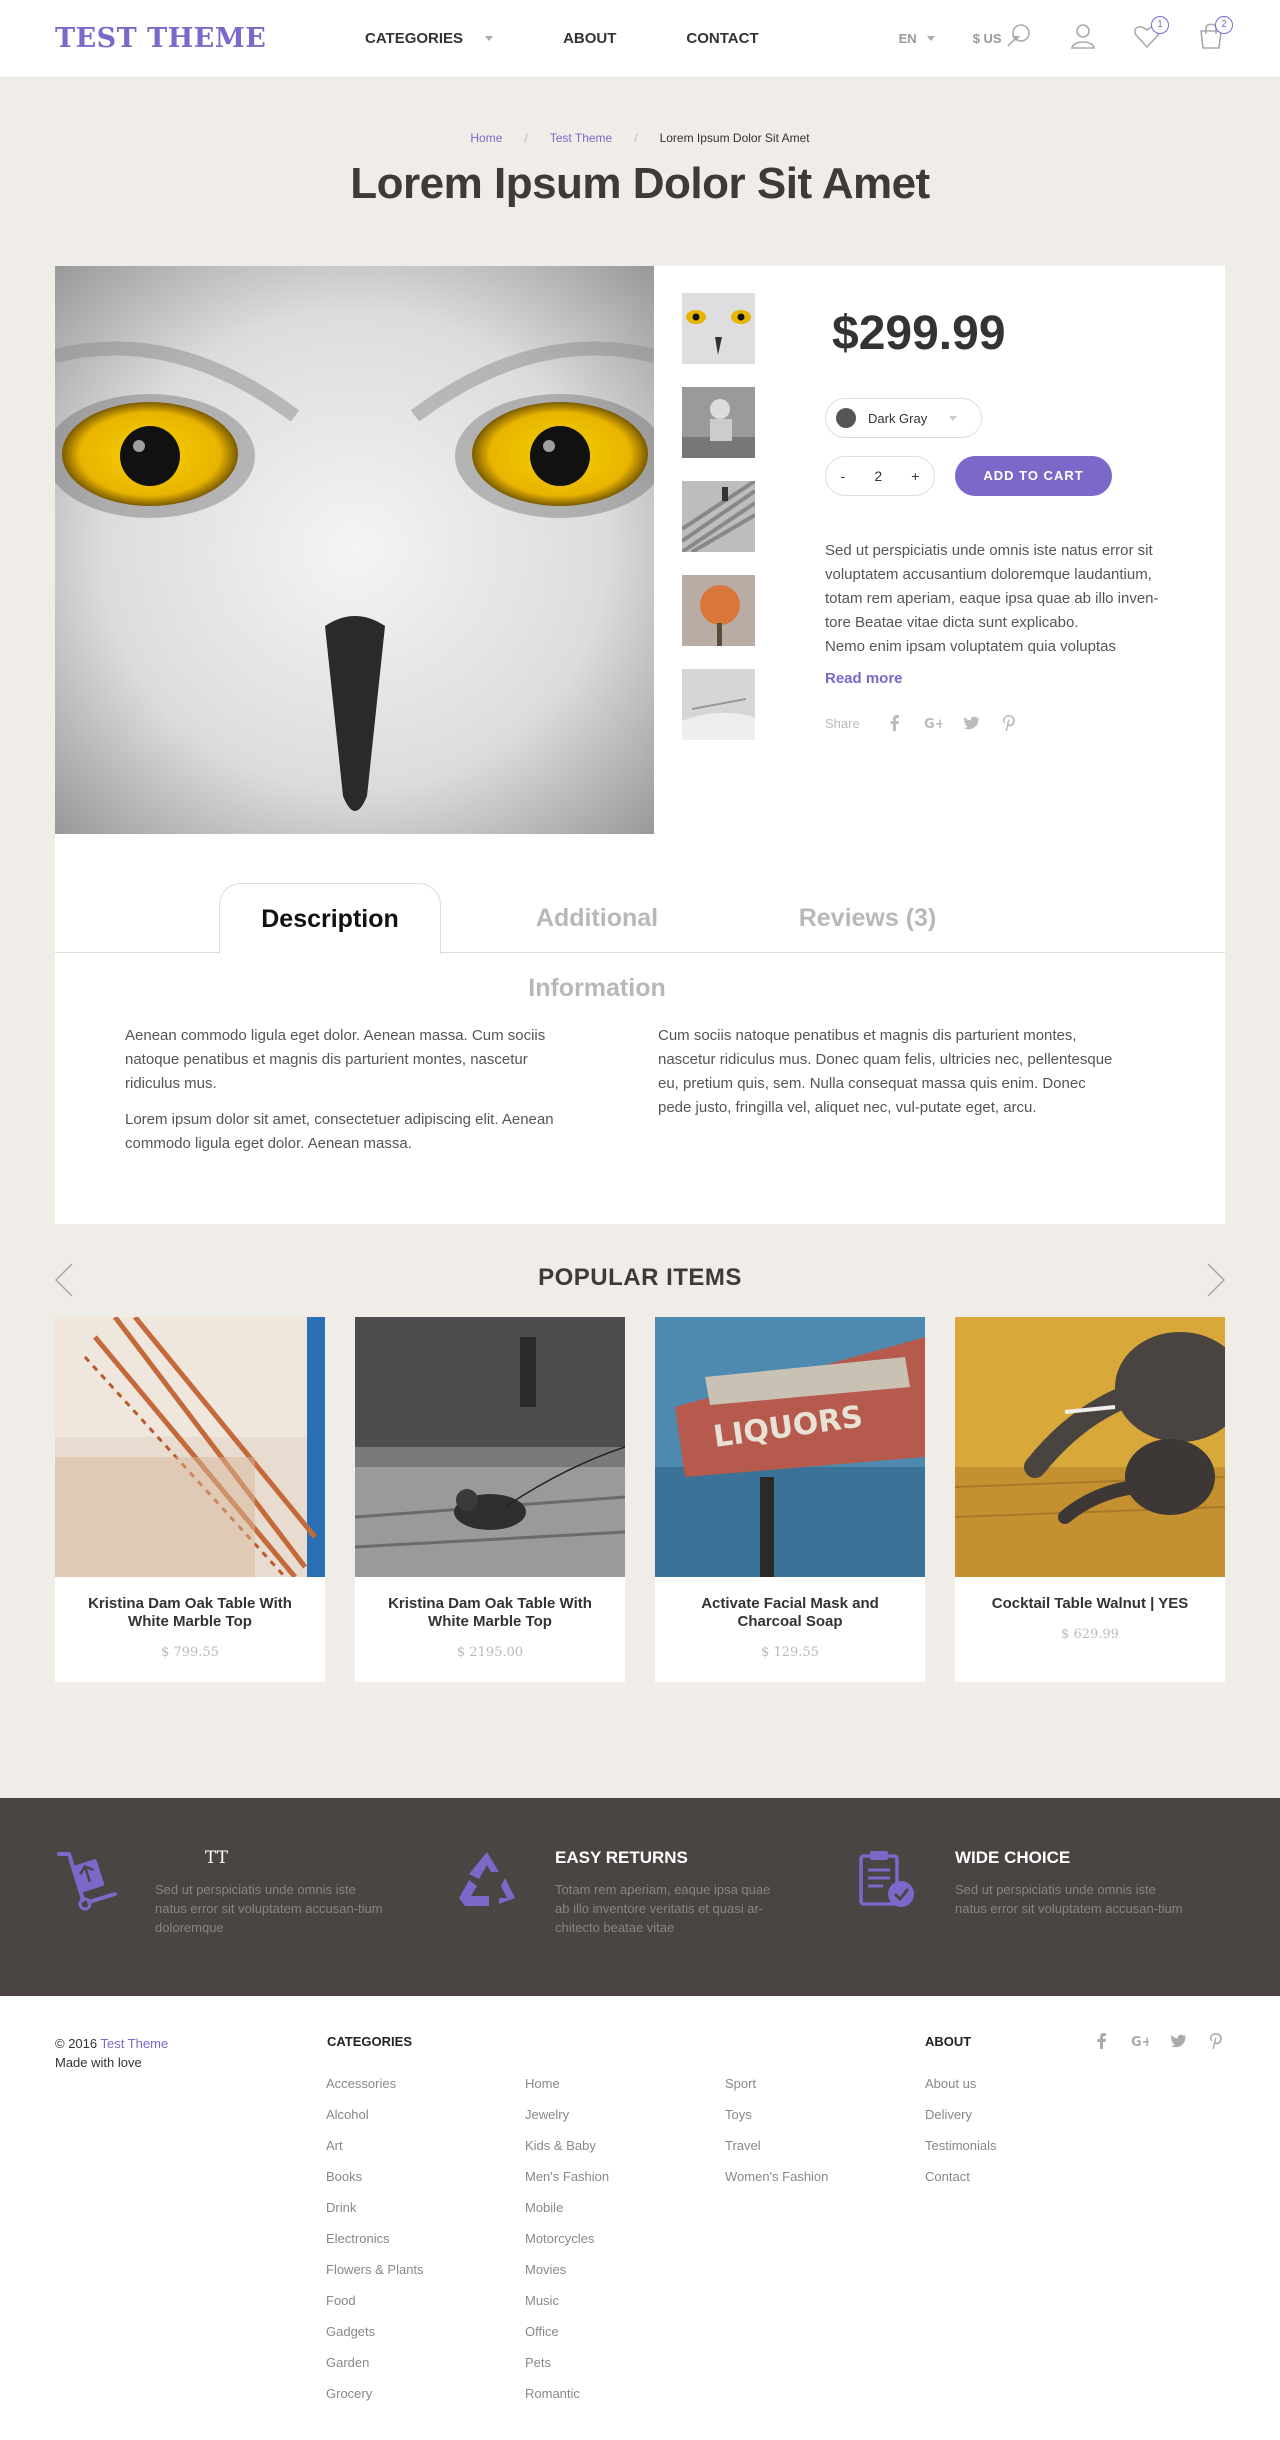  Describe the element at coordinates (567, 2091) in the screenshot. I see `footer-link-row: Home` at that location.